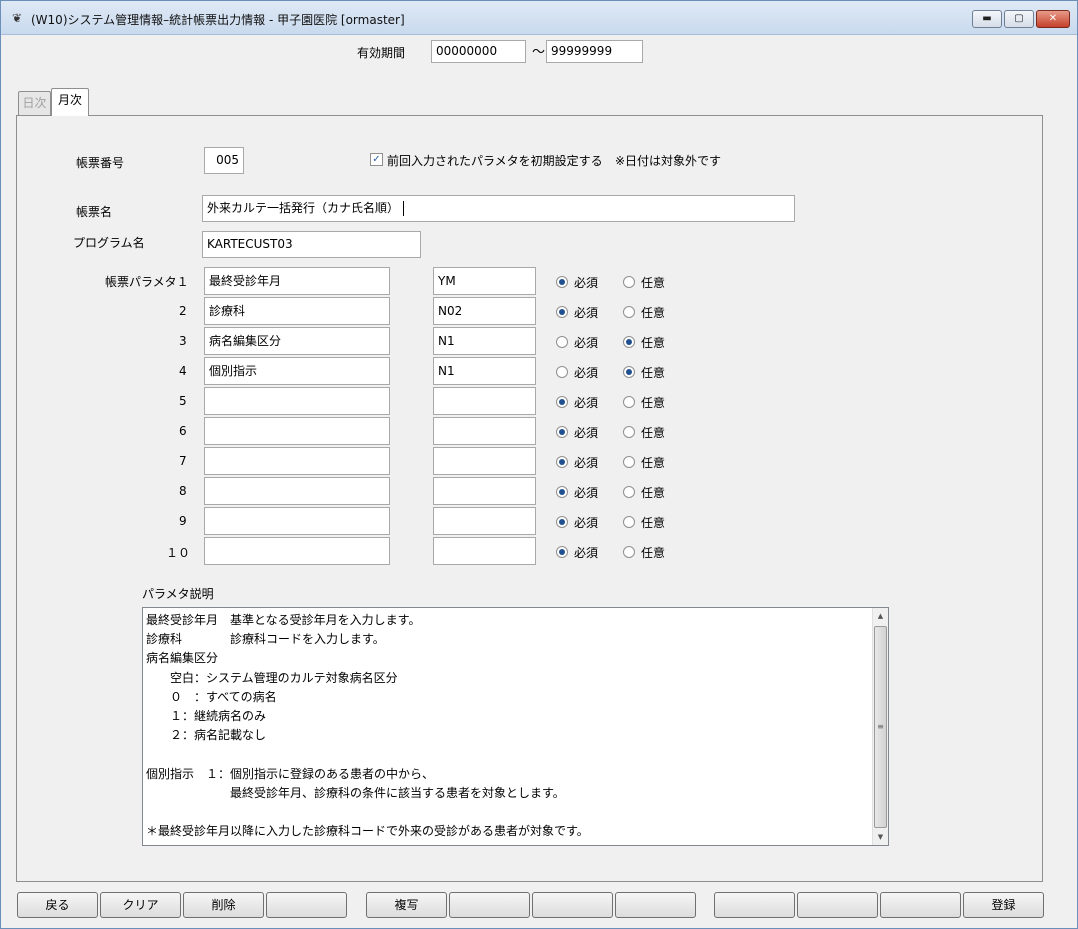  What do you see at coordinates (140, 905) in the screenshot?
I see `clear-button: クリア` at bounding box center [140, 905].